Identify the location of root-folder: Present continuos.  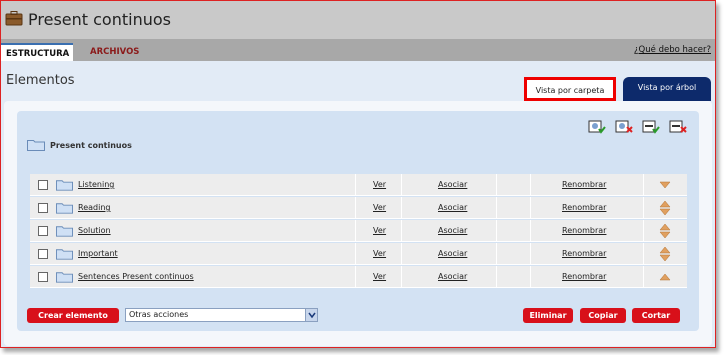
(79, 145).